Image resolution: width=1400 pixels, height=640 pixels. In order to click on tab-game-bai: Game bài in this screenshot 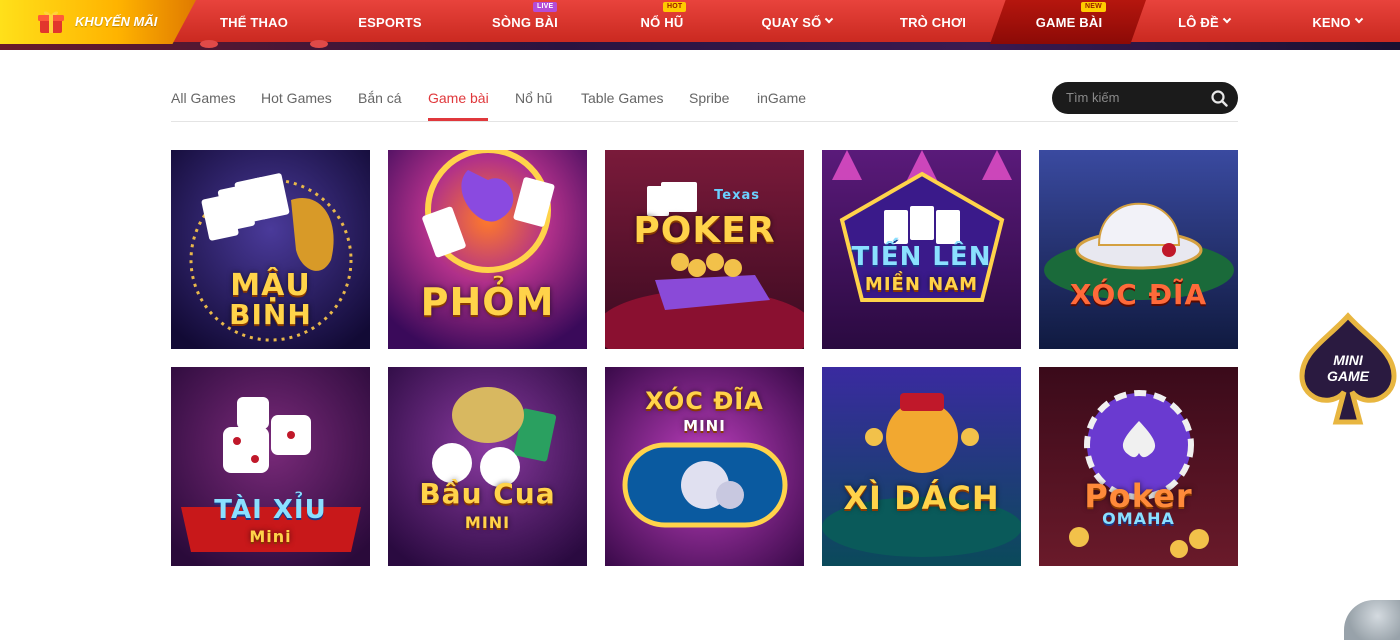, I will do `click(458, 98)`.